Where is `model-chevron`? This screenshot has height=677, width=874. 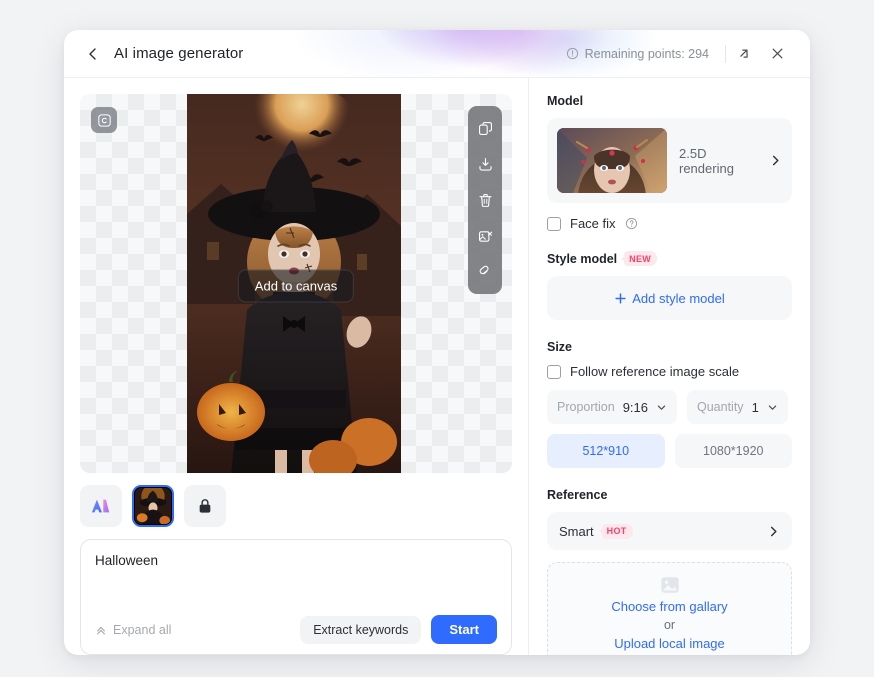 model-chevron is located at coordinates (775, 160).